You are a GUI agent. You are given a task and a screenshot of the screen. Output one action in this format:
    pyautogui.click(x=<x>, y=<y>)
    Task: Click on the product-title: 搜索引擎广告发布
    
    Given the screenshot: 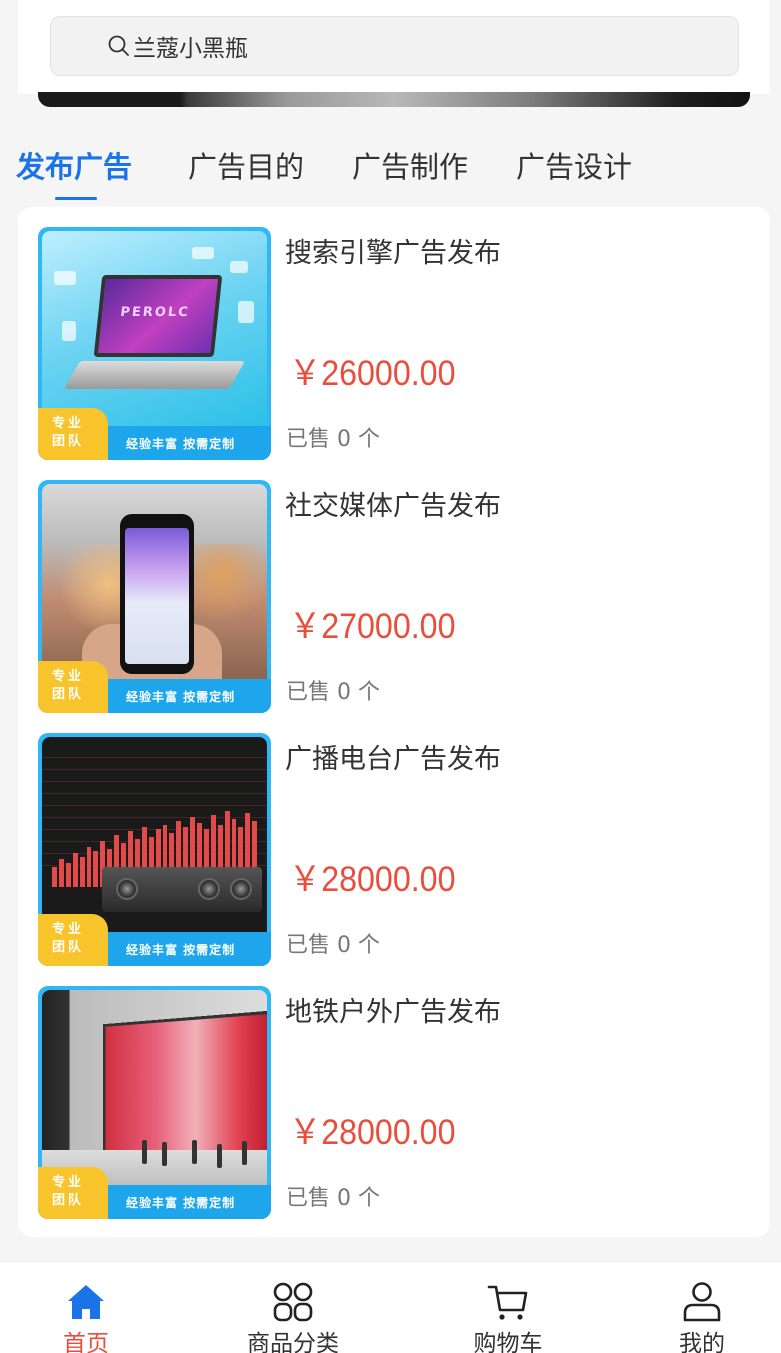 What is the action you would take?
    pyautogui.click(x=393, y=250)
    